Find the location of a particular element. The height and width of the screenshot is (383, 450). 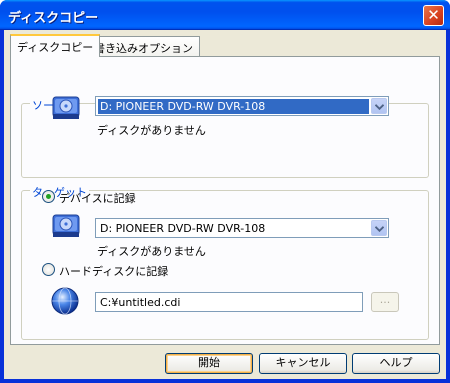

record-to-hdd-option: ハードディスクに記録 is located at coordinates (122, 270).